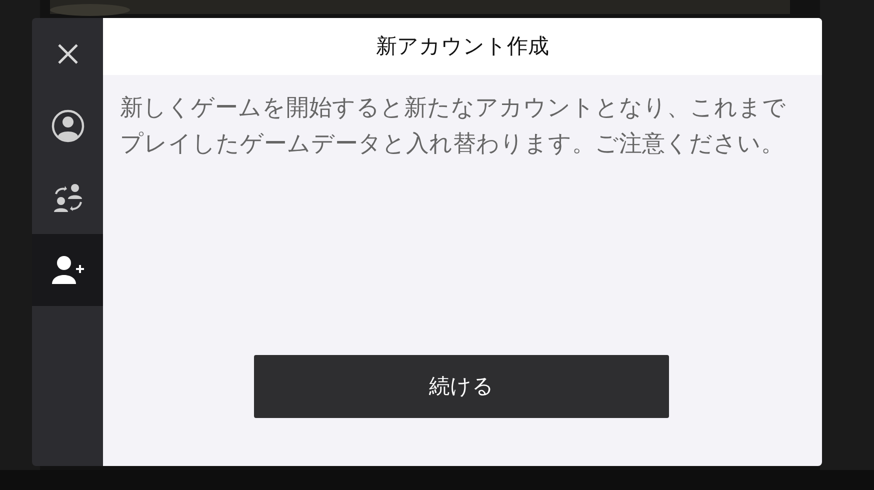 The image size is (874, 490). I want to click on add-user-icon, so click(67, 270).